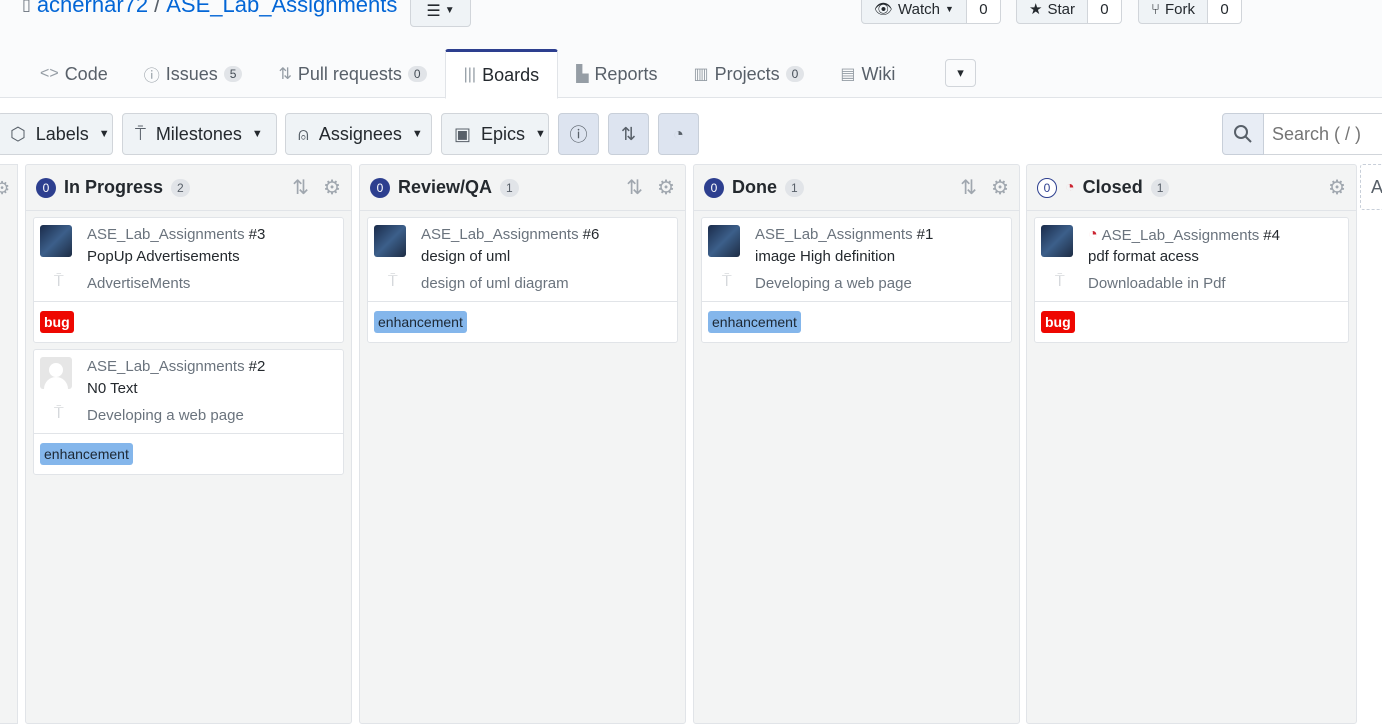 This screenshot has width=1382, height=724. I want to click on card-milestone: AdvertiseMents, so click(139, 283).